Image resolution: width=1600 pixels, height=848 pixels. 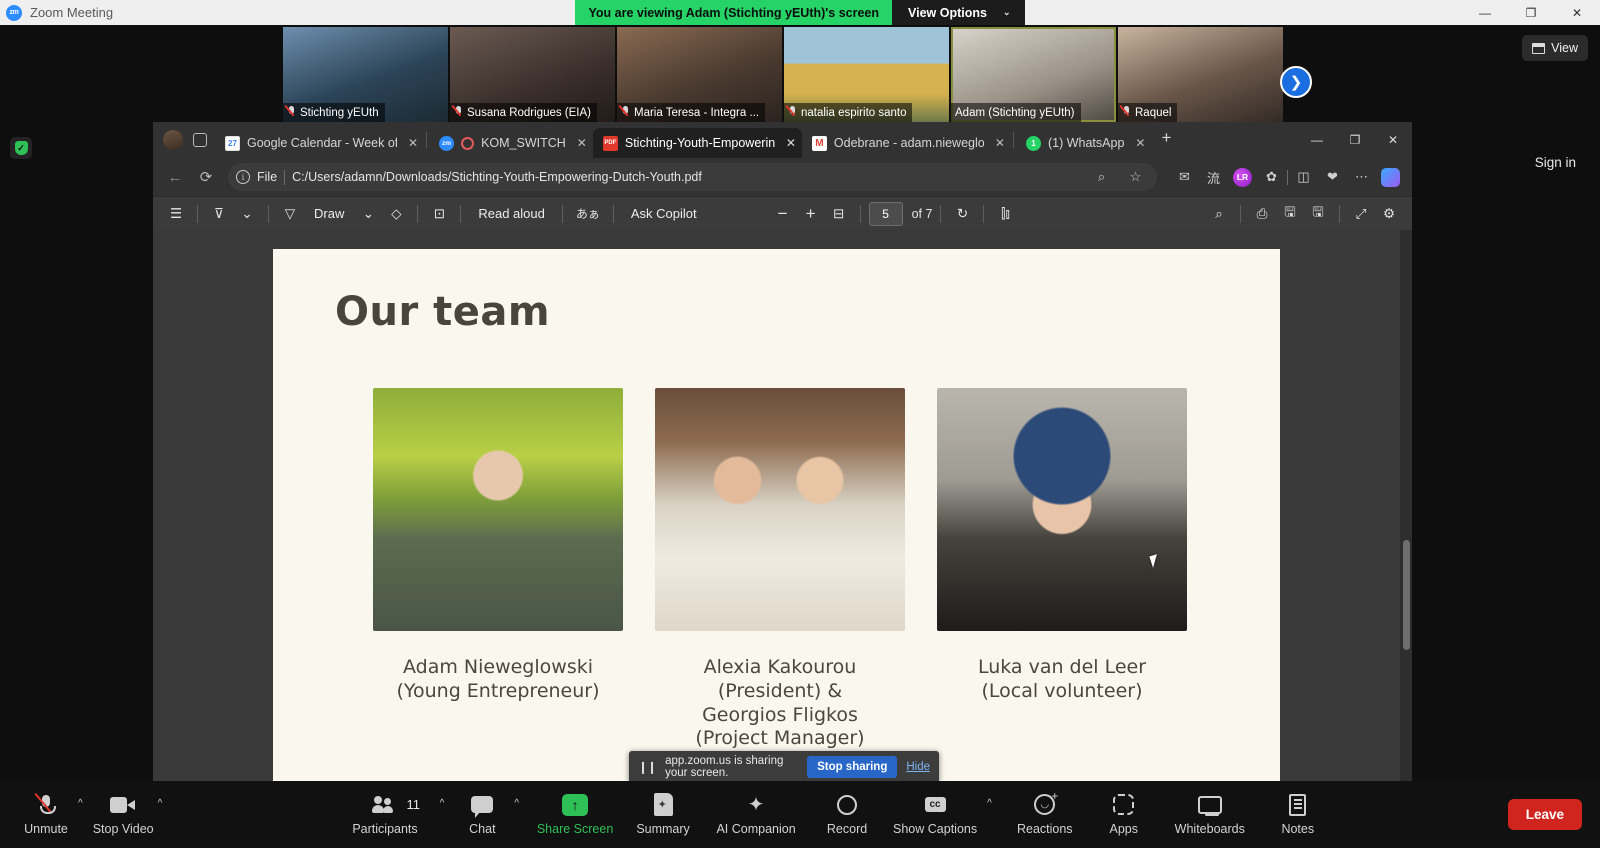 What do you see at coordinates (1564, 48) in the screenshot?
I see `view-button-label: View` at bounding box center [1564, 48].